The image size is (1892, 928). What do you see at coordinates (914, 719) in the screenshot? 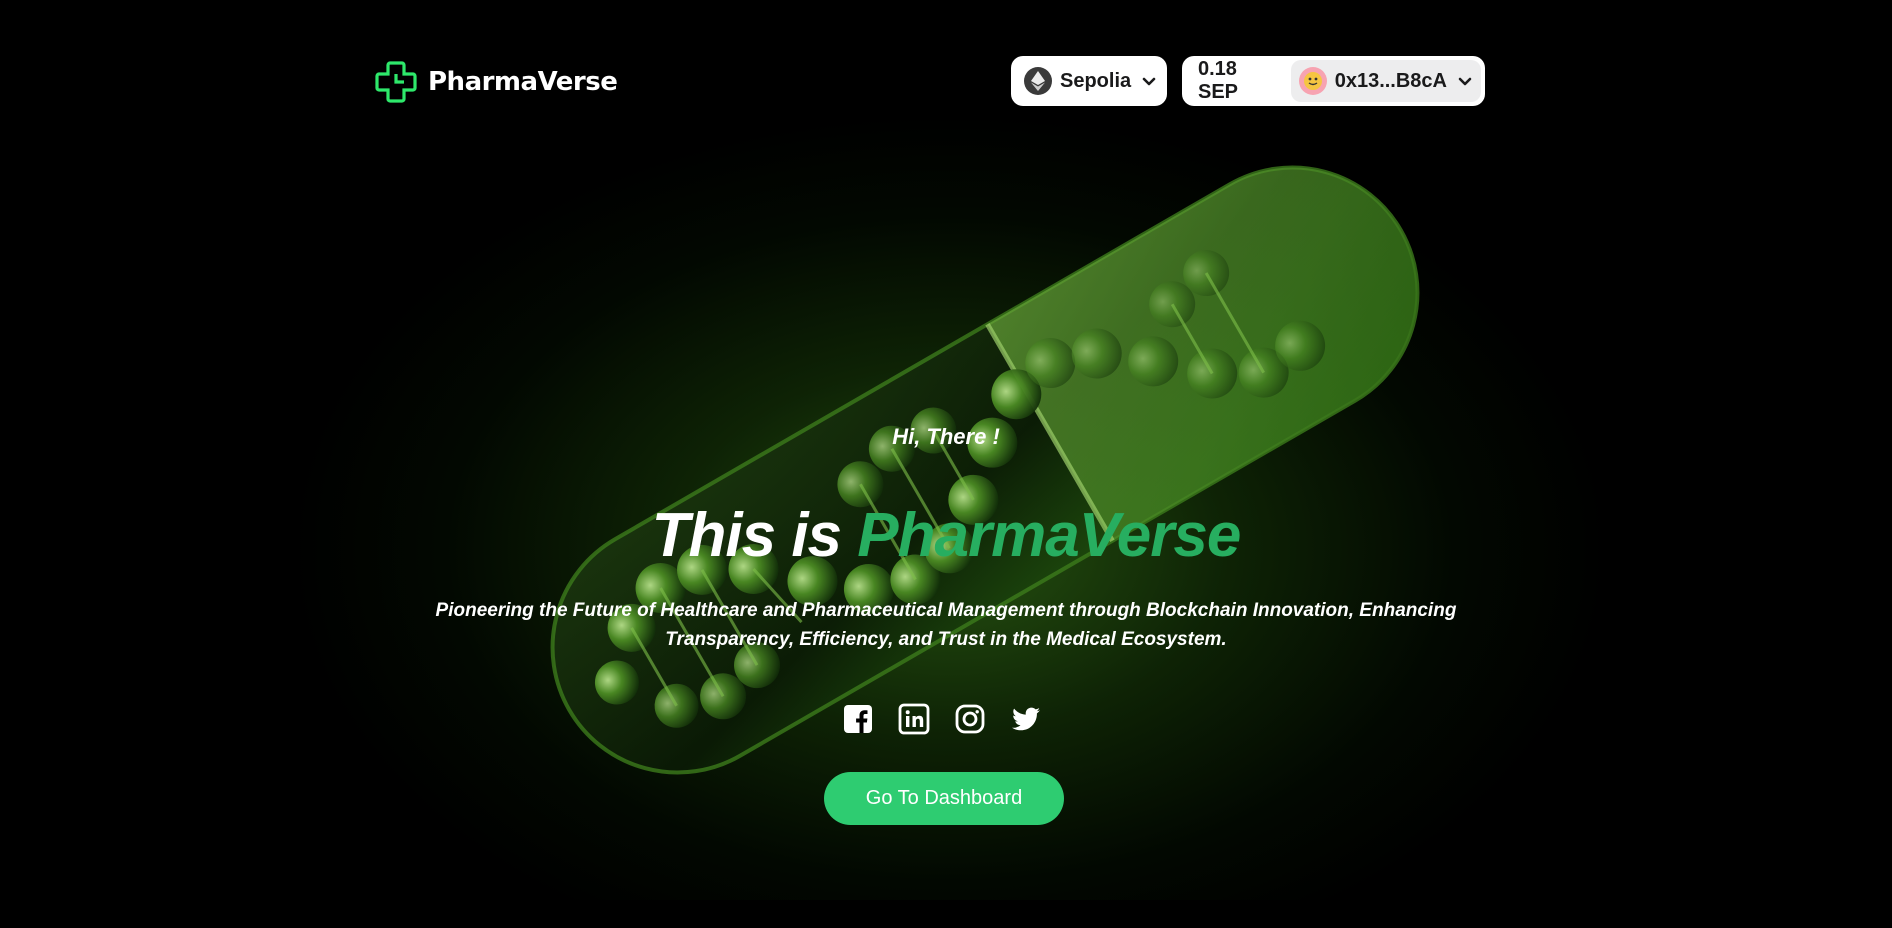
I see `linkedin-icon` at bounding box center [914, 719].